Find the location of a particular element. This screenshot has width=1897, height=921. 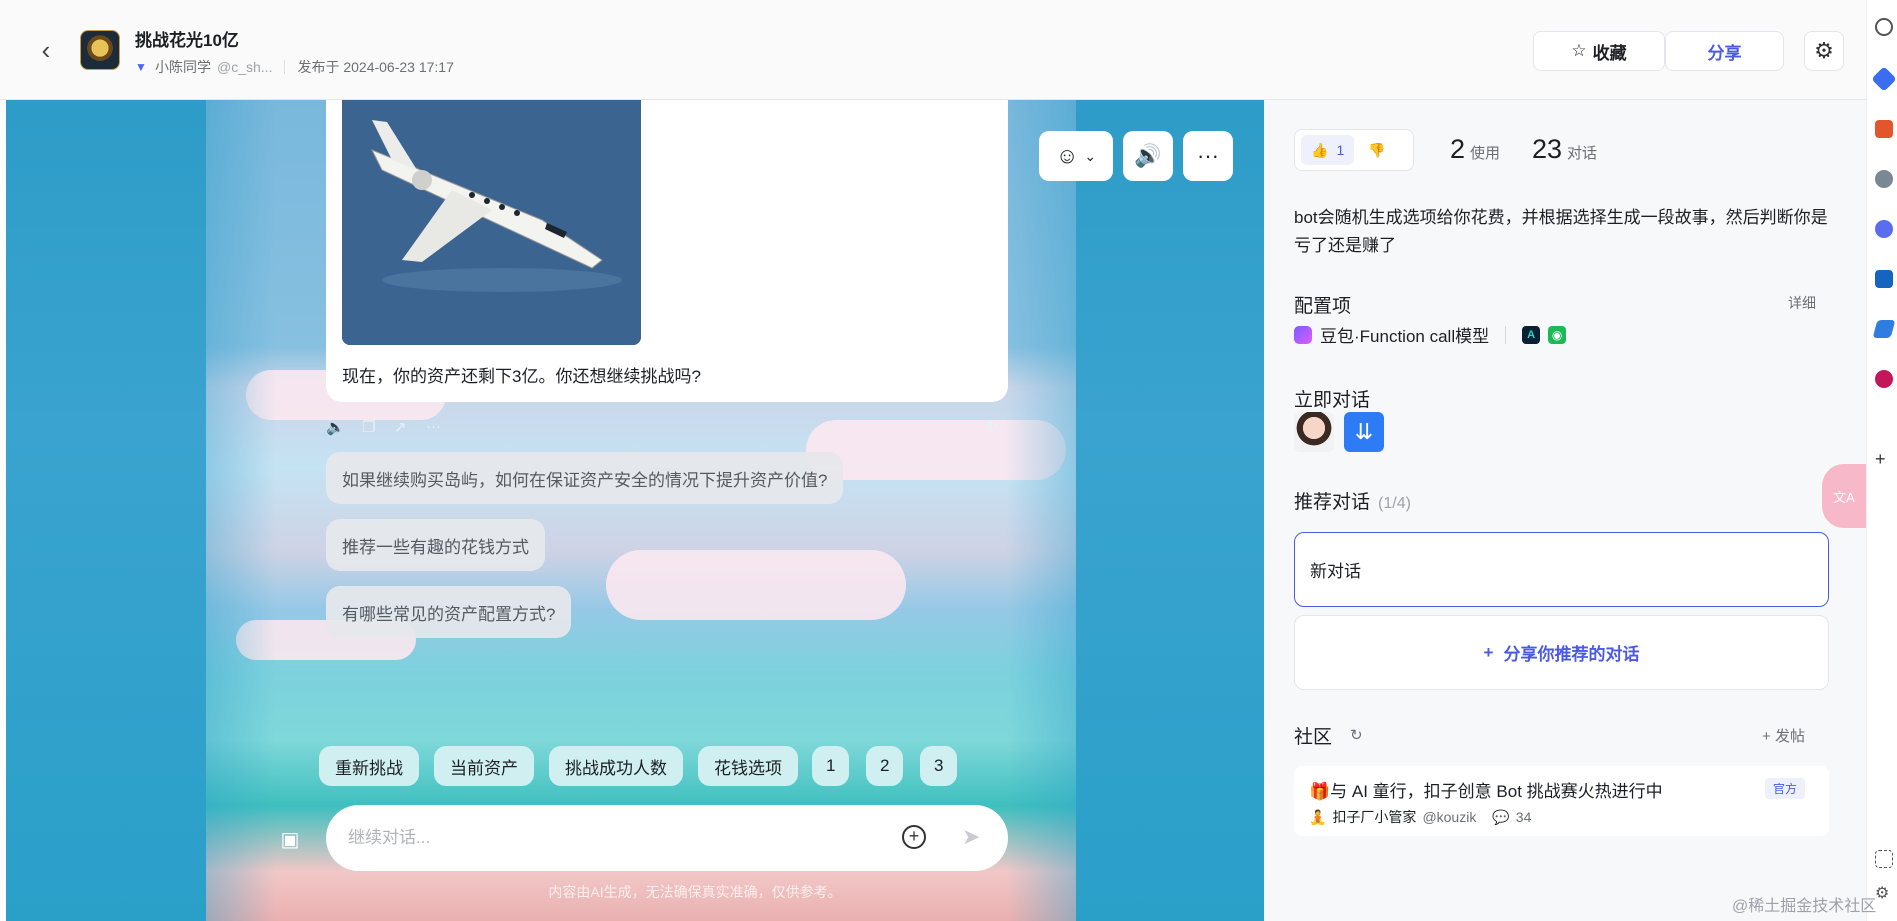

send-icon is located at coordinates (1884, 329).